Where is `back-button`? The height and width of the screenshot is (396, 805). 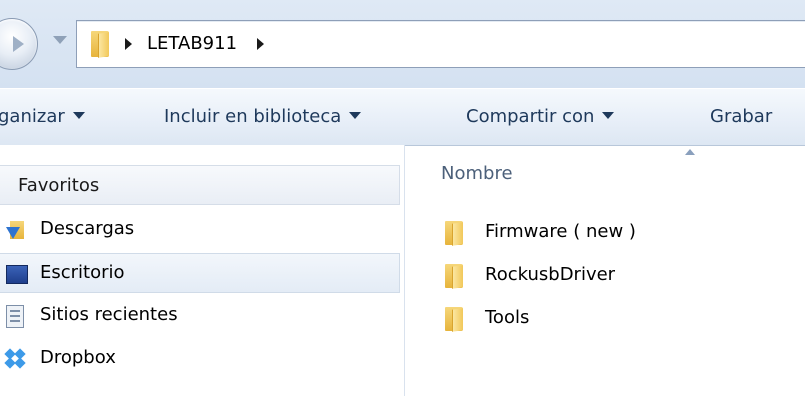 back-button is located at coordinates (19, 44).